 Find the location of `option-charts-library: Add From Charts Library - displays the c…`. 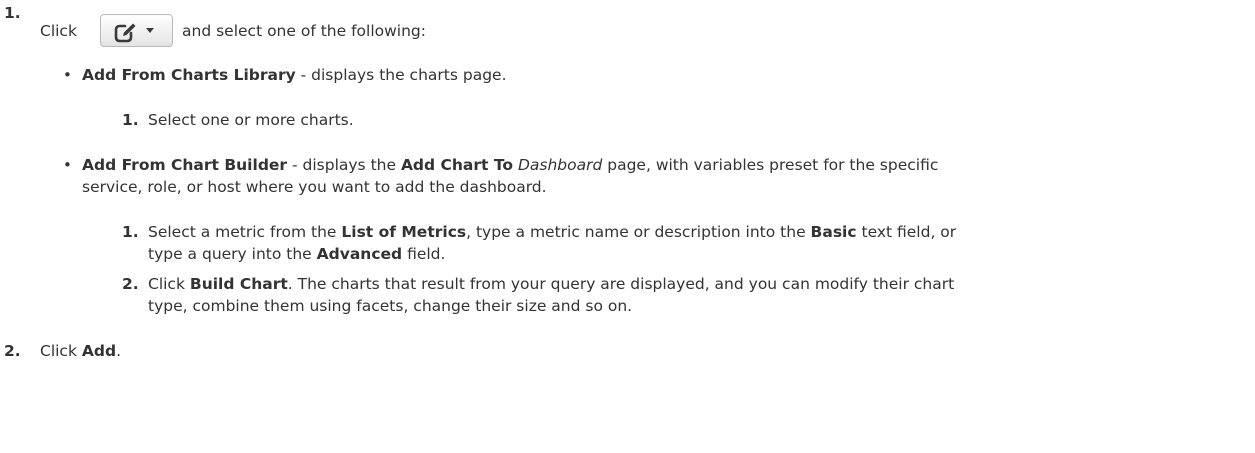

option-charts-library: Add From Charts Library - displays the c… is located at coordinates (294, 75).